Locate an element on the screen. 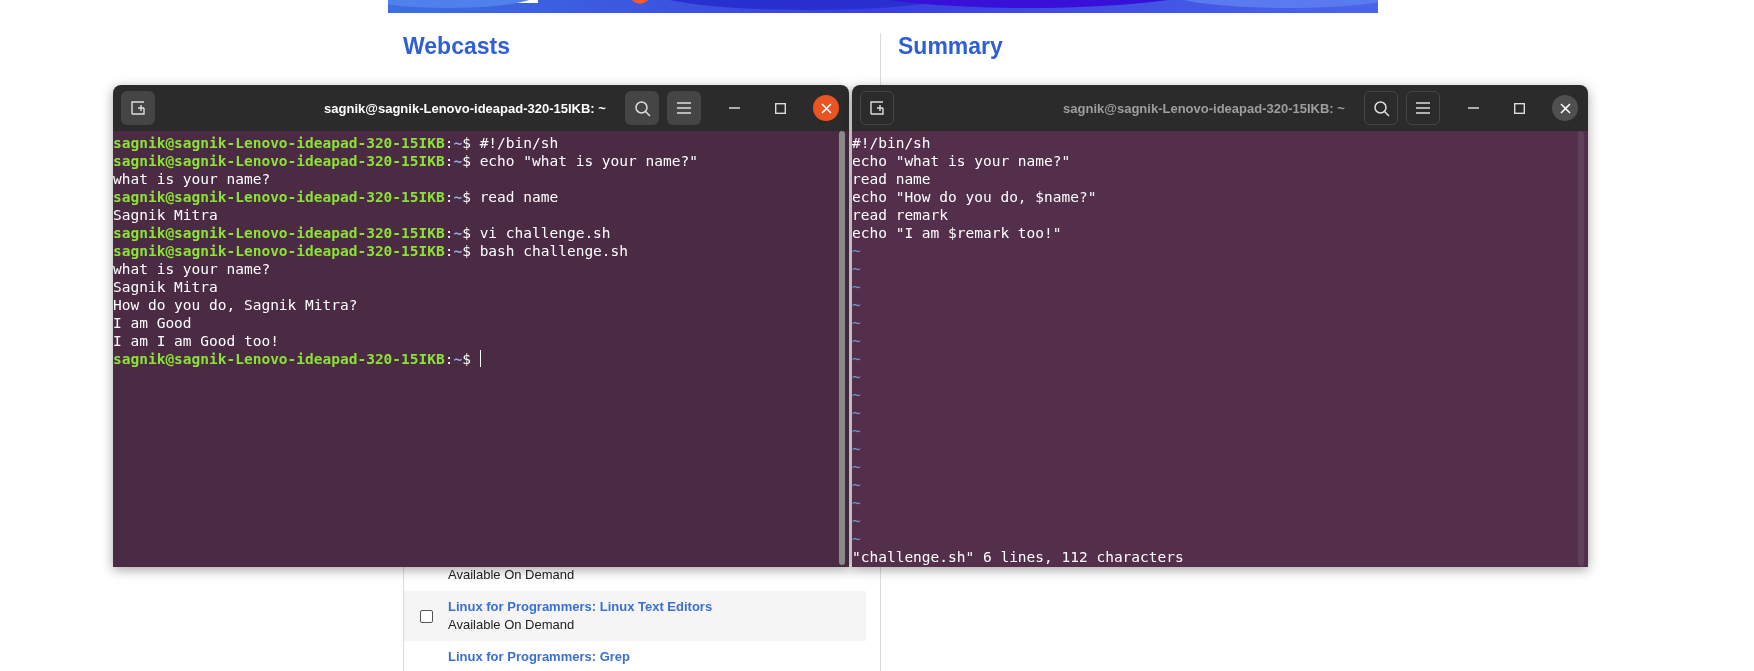  close-button is located at coordinates (826, 108).